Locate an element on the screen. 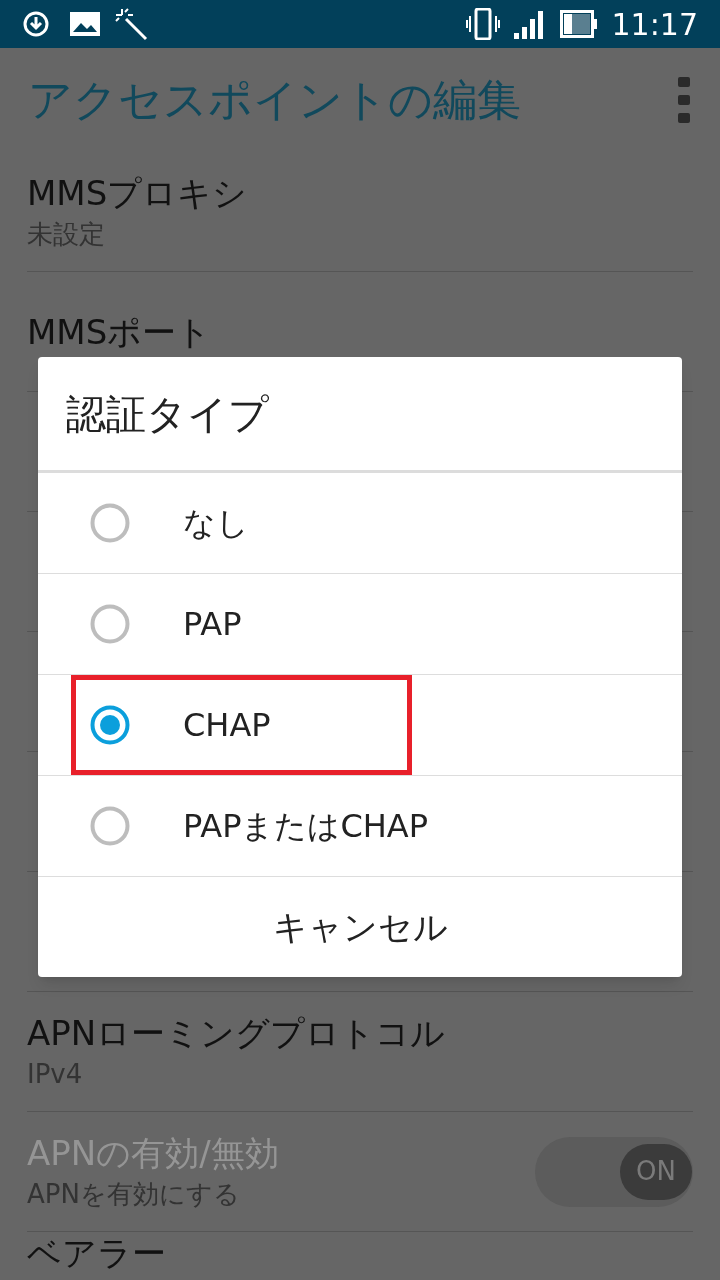 This screenshot has height=1280, width=720. cancel-button: キャンセル is located at coordinates (360, 927).